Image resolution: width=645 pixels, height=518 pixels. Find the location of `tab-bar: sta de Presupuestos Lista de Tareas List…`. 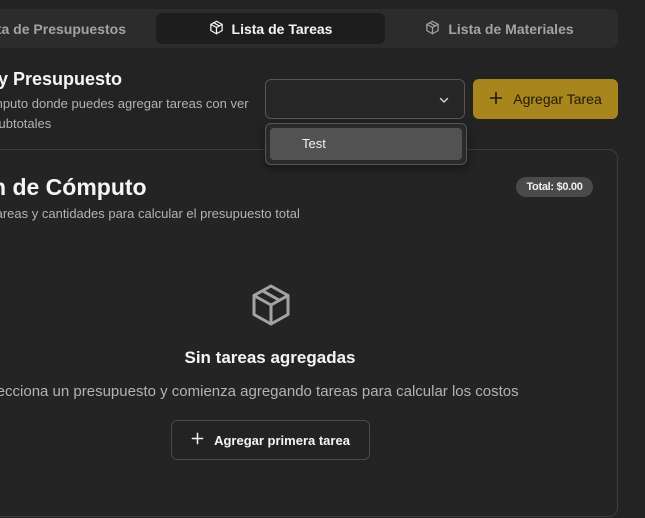

tab-bar: sta de Presupuestos Lista de Tareas List… is located at coordinates (309, 28).